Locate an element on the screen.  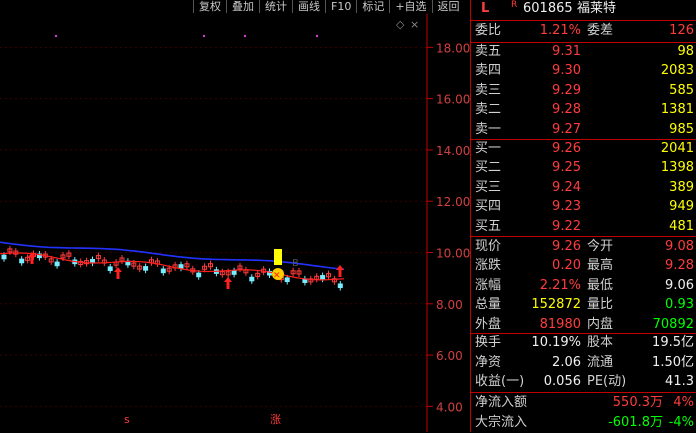
sell-level-price: 9.28 is located at coordinates (566, 110).